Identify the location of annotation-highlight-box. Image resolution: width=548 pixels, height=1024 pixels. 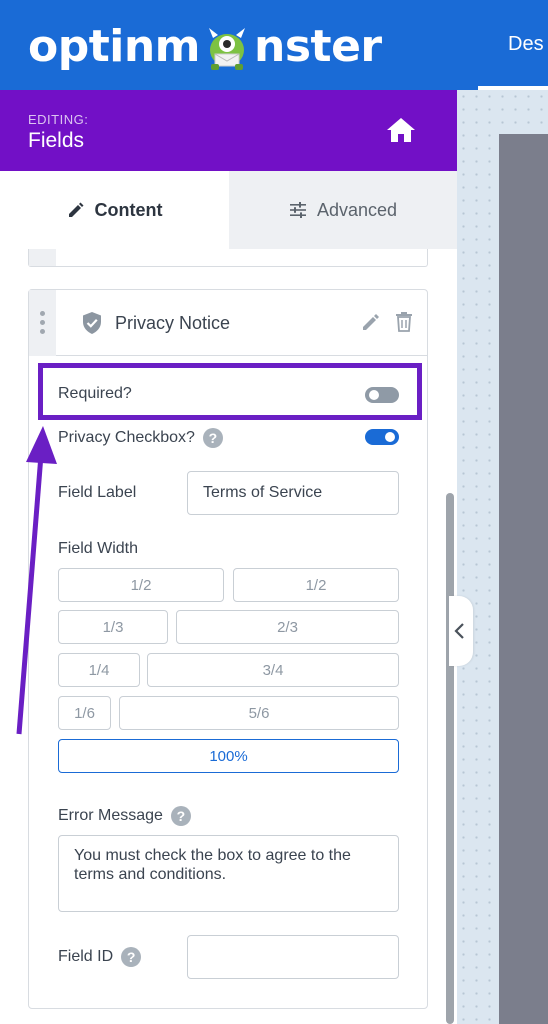
(230, 391).